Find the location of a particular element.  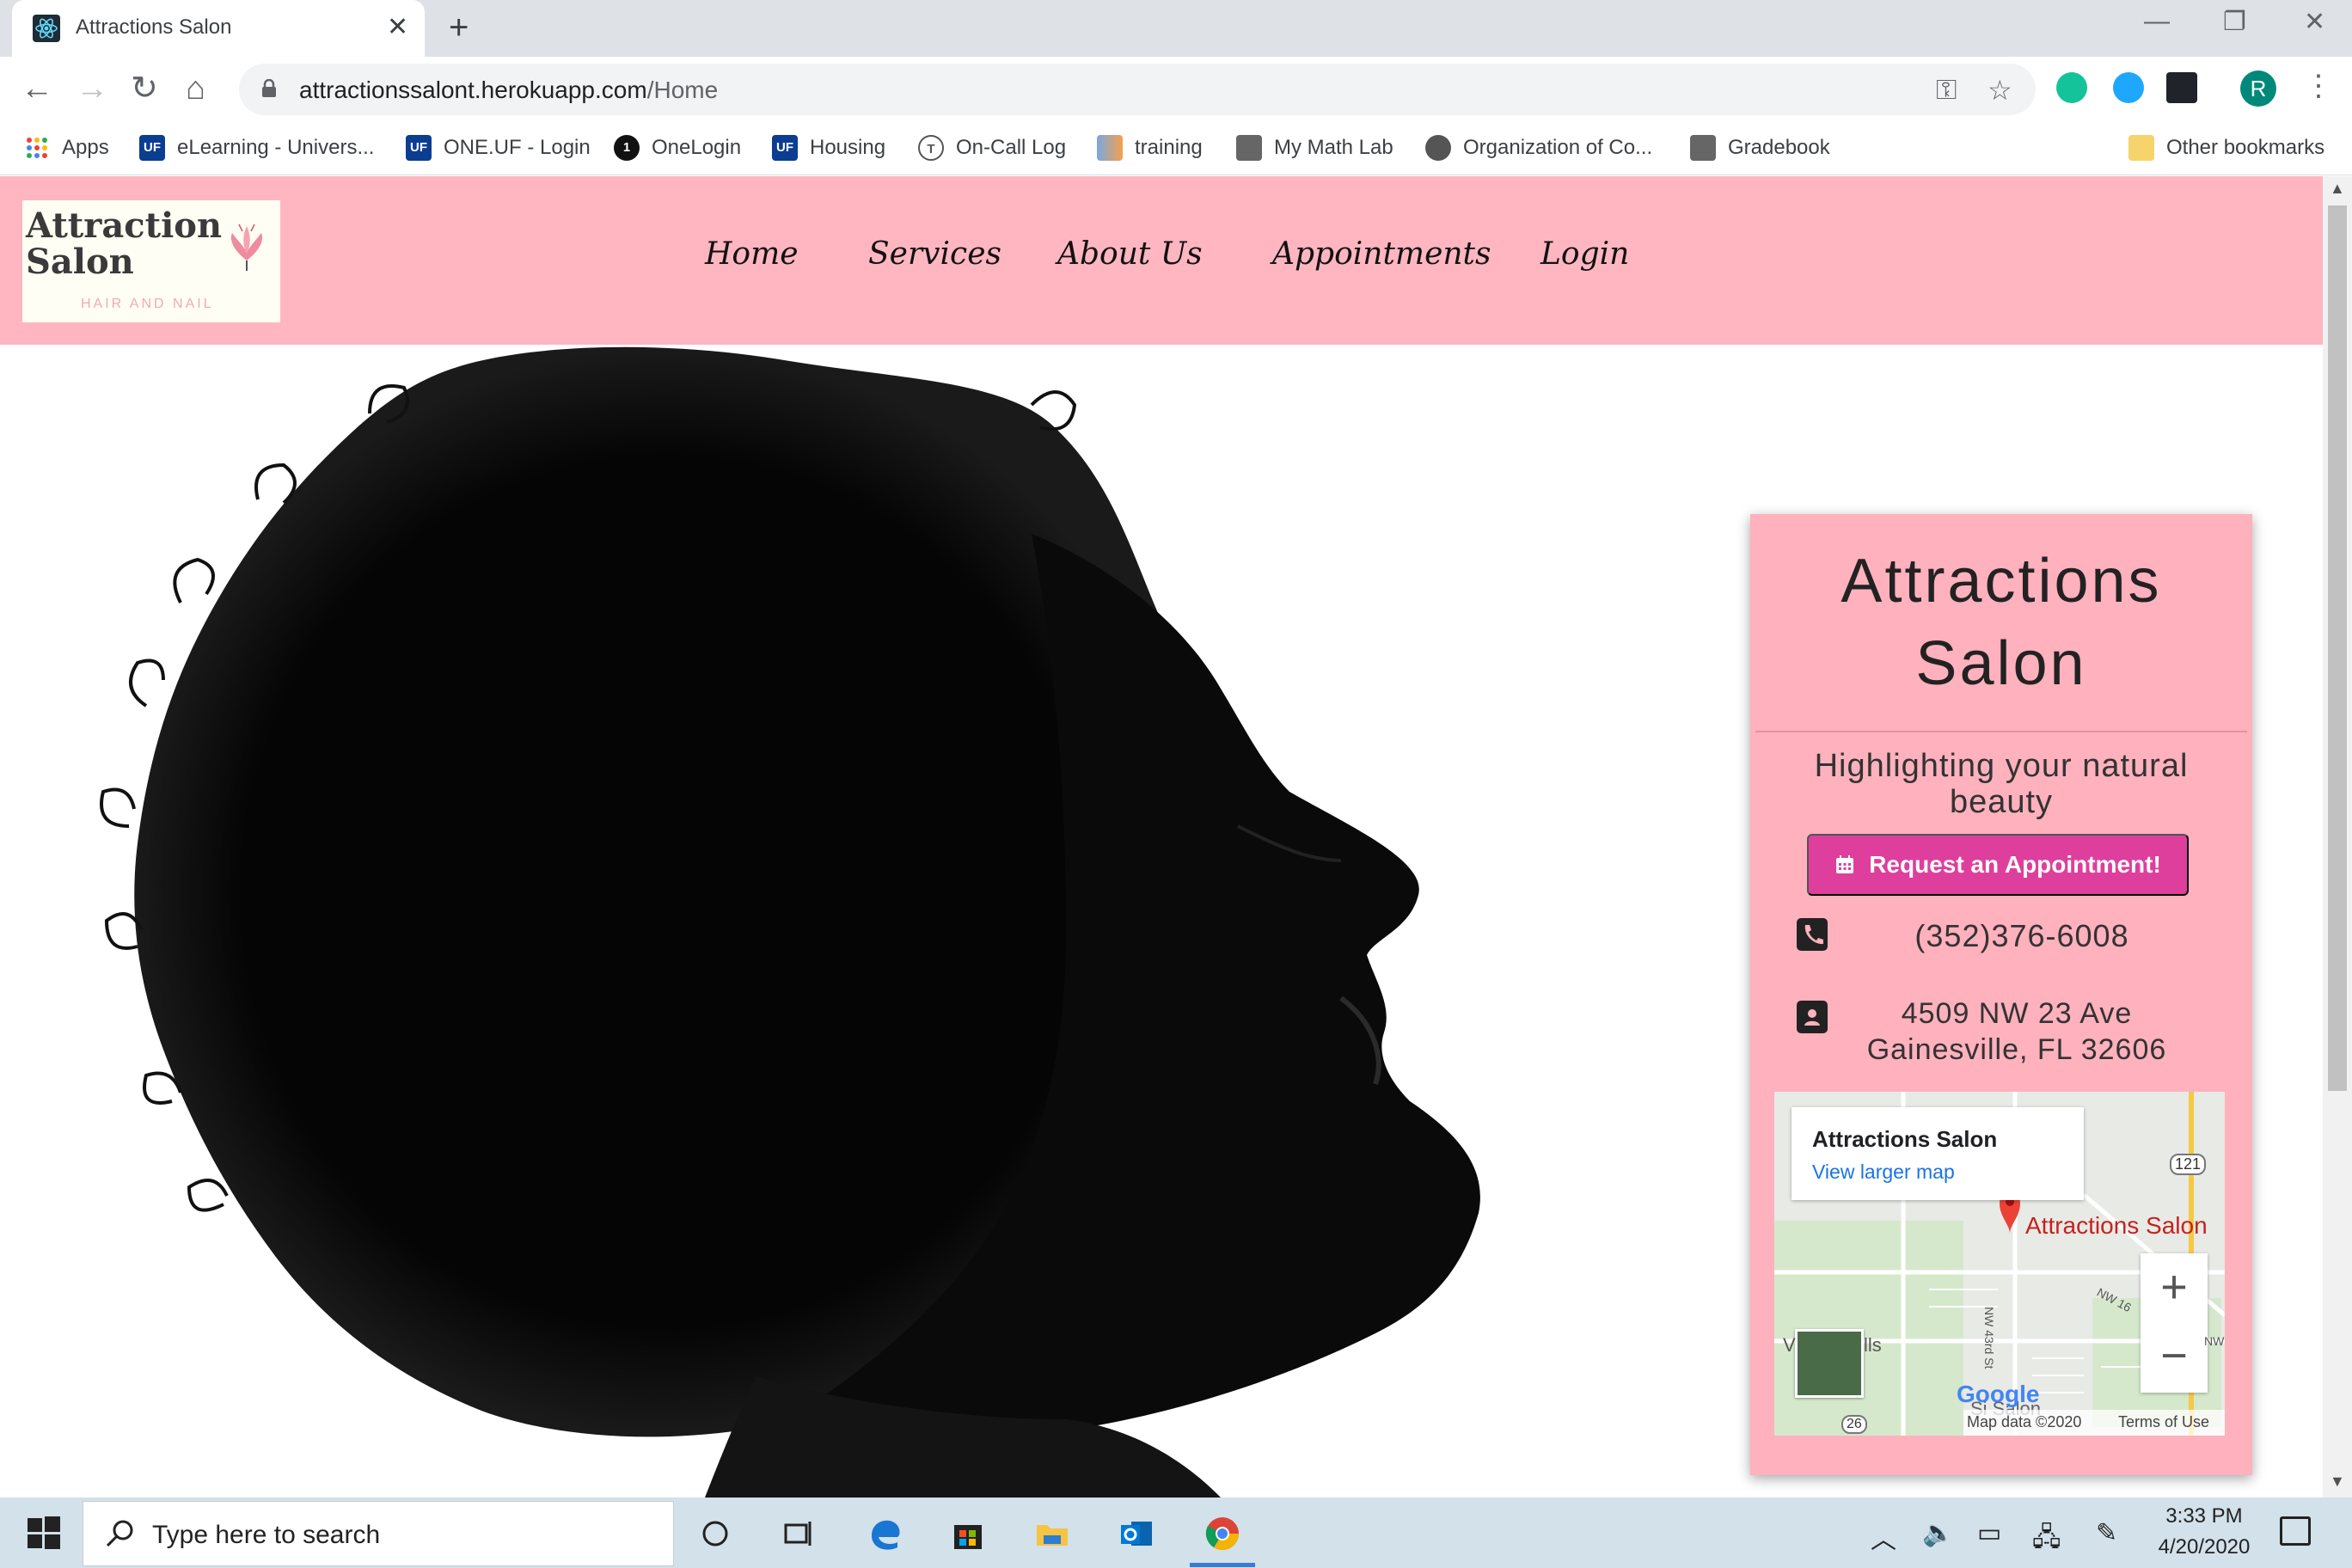

bookmark-label: ONE.UF - Login is located at coordinates (517, 147).